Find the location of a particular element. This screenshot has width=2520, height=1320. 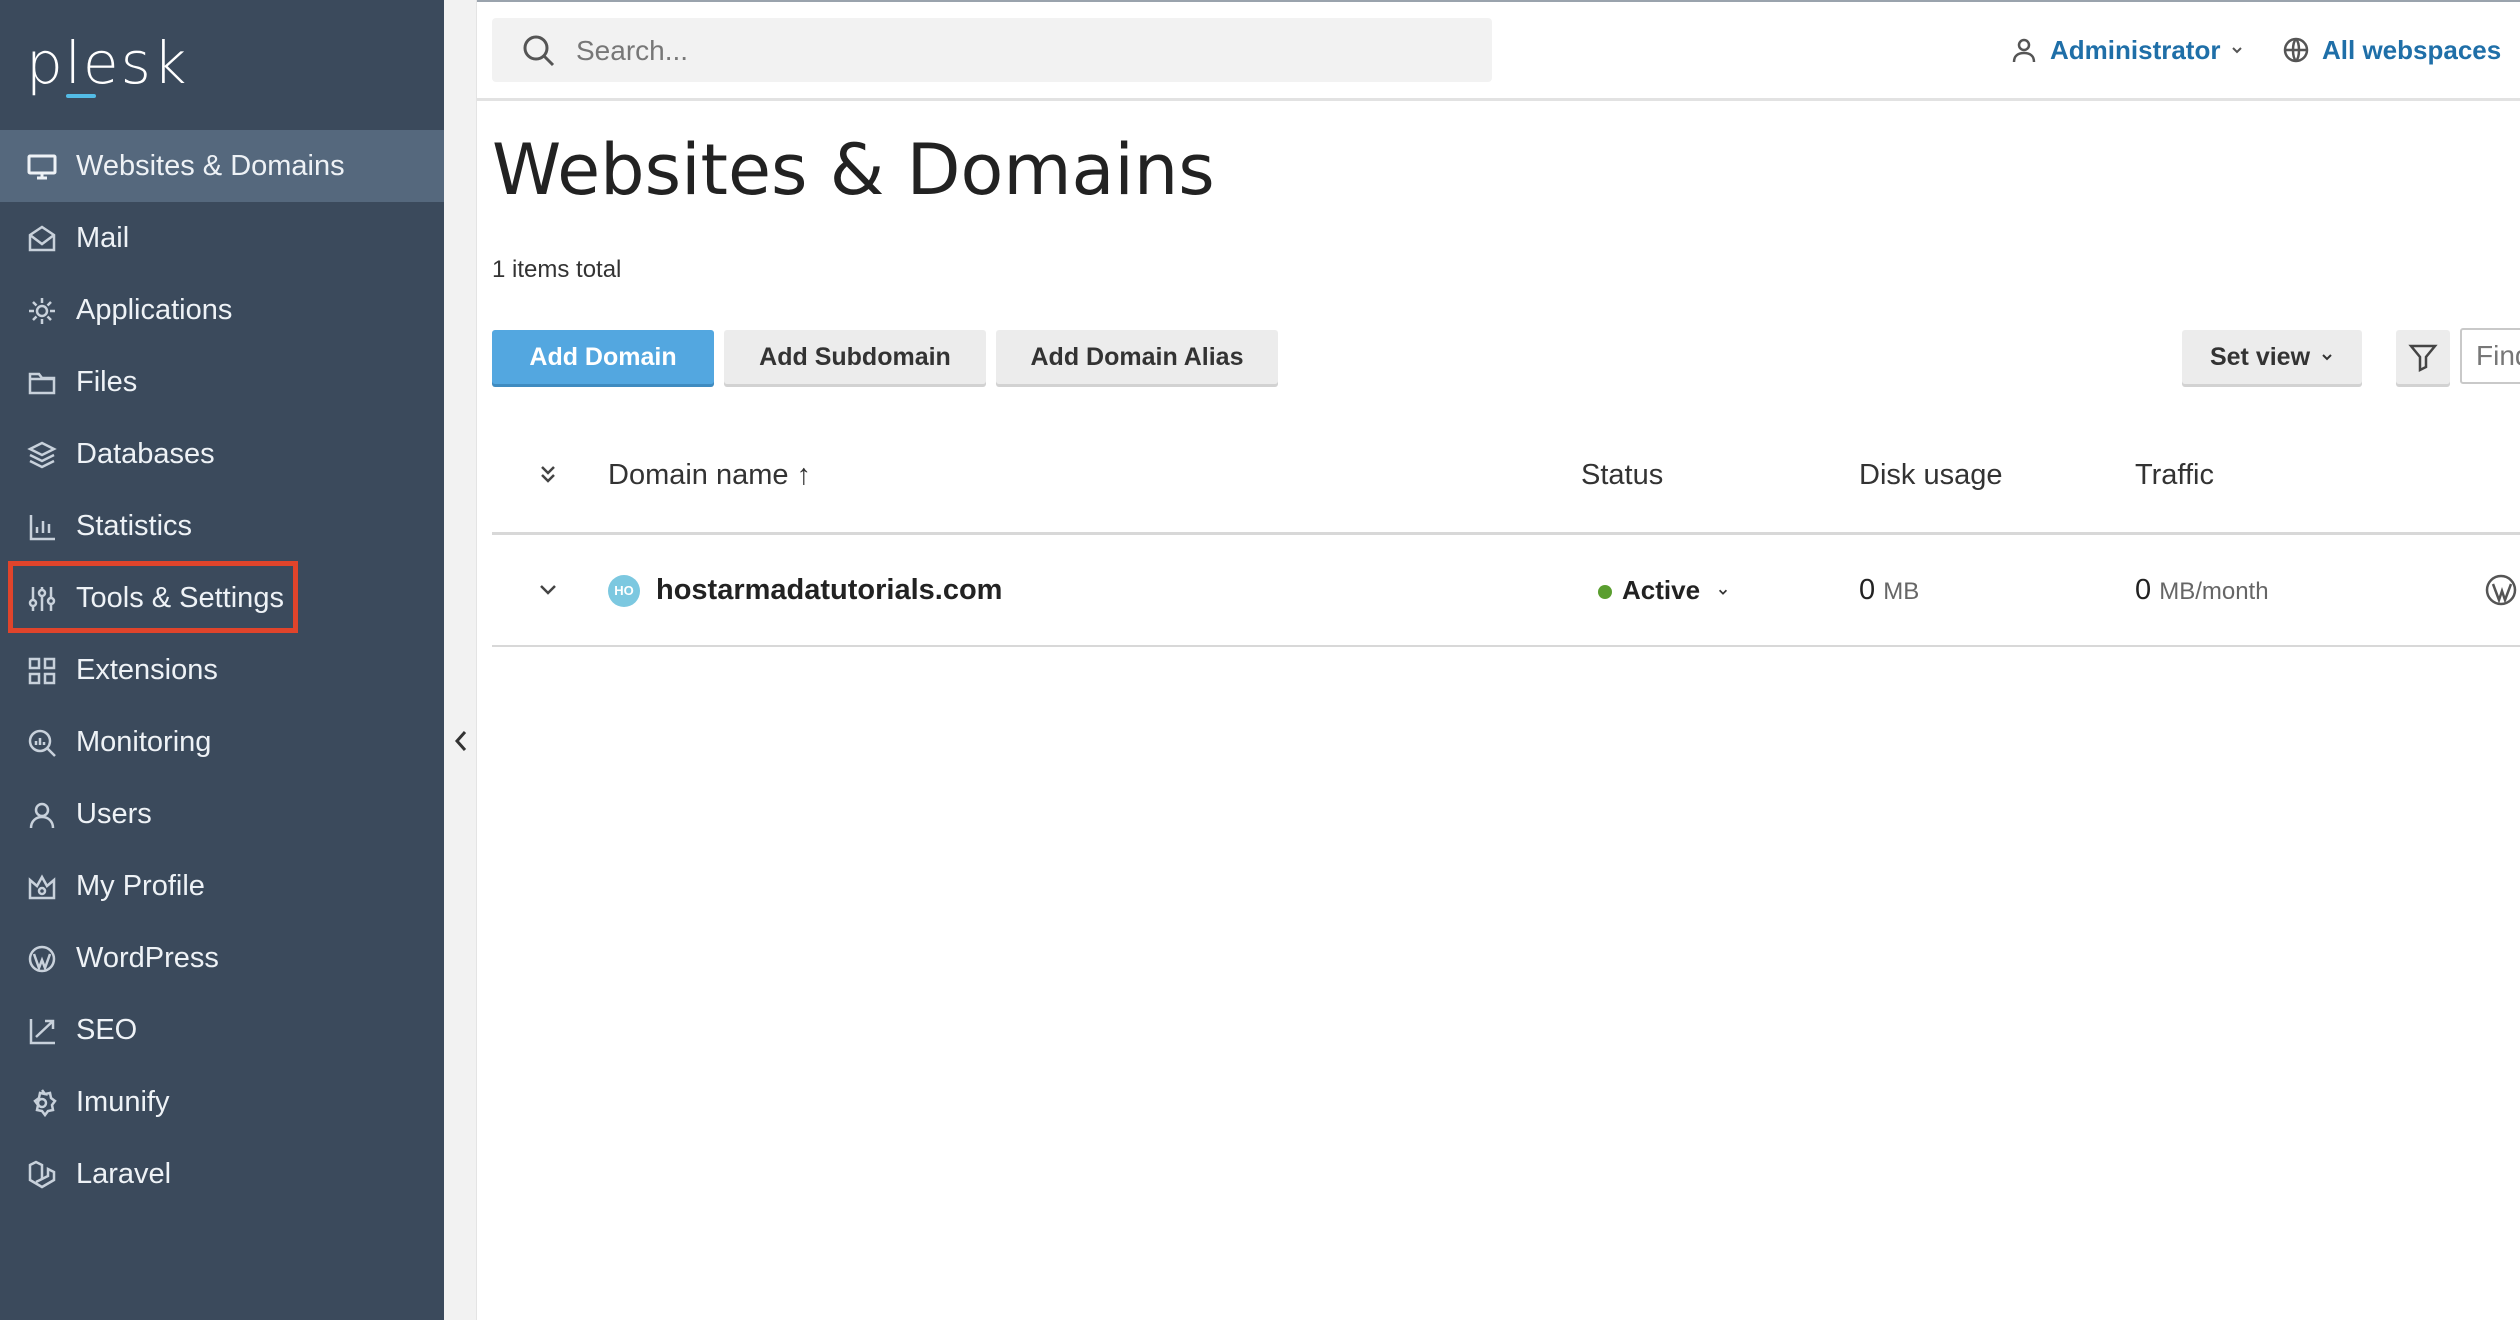

sidebar-item-users: Users is located at coordinates (222, 814).